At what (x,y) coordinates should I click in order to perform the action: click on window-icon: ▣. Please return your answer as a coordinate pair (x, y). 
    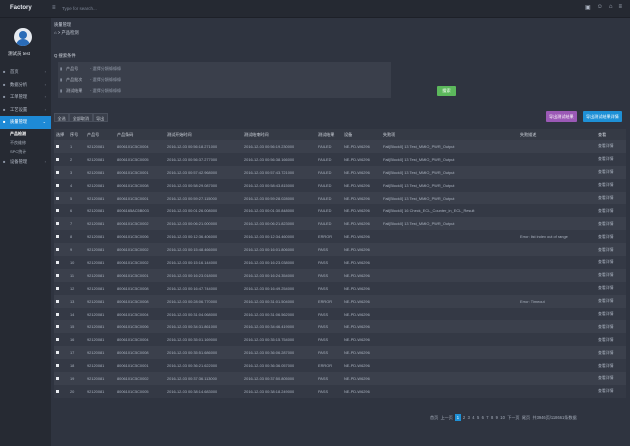
    Looking at the image, I should click on (588, 7).